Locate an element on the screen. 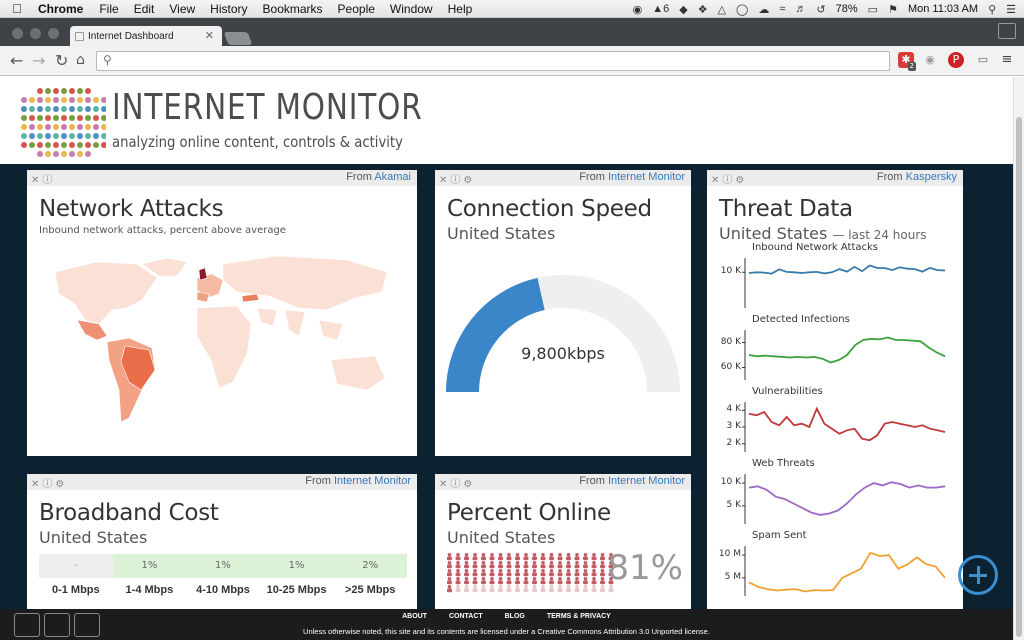 The height and width of the screenshot is (640, 1024). menu-chrome: Chrome is located at coordinates (60, 9).